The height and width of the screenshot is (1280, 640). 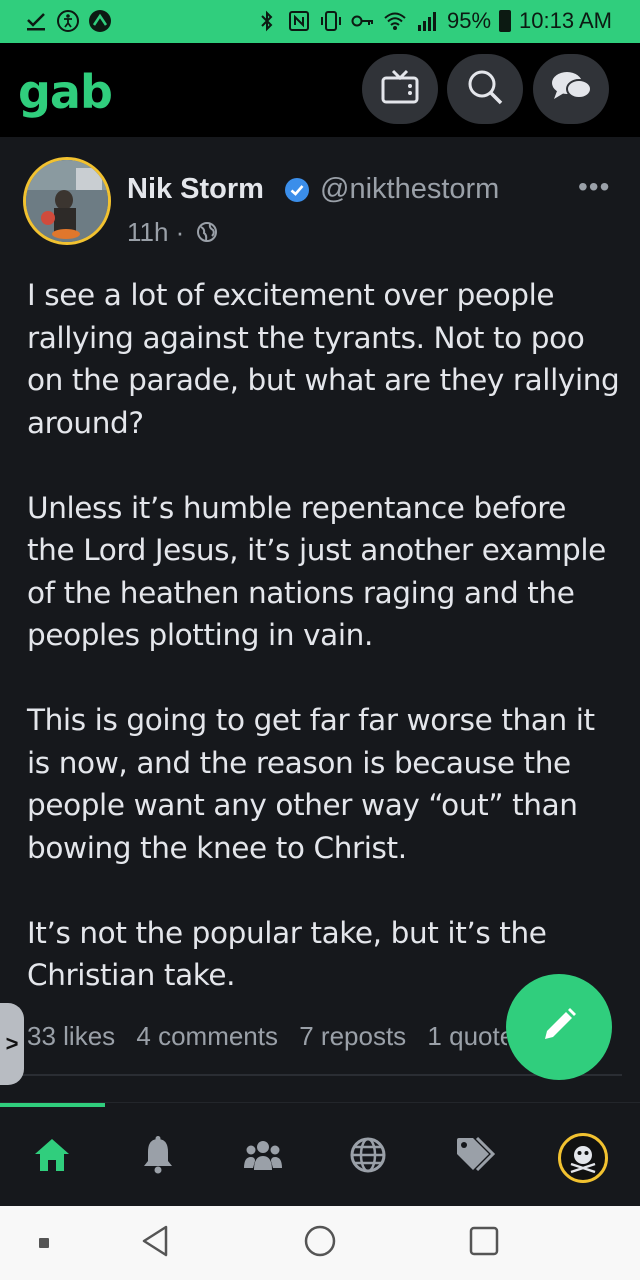 What do you see at coordinates (71, 1036) in the screenshot?
I see `likes-count: 33 likes` at bounding box center [71, 1036].